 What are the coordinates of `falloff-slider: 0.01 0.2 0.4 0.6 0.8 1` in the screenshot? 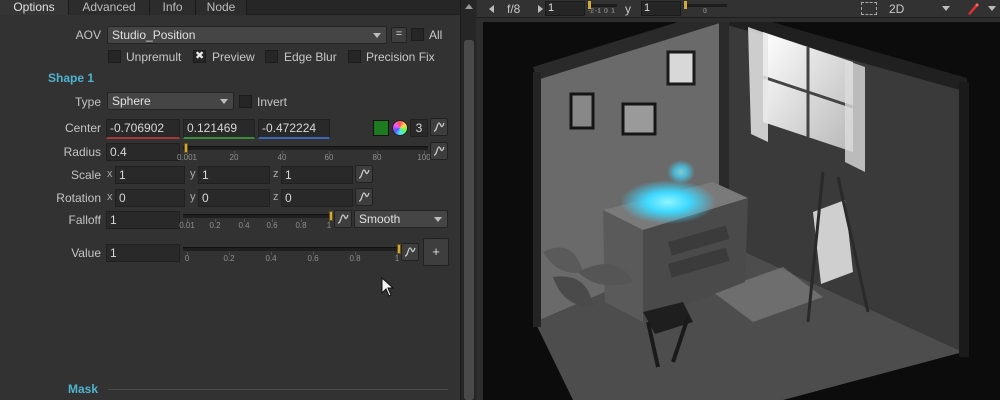 It's located at (256, 220).